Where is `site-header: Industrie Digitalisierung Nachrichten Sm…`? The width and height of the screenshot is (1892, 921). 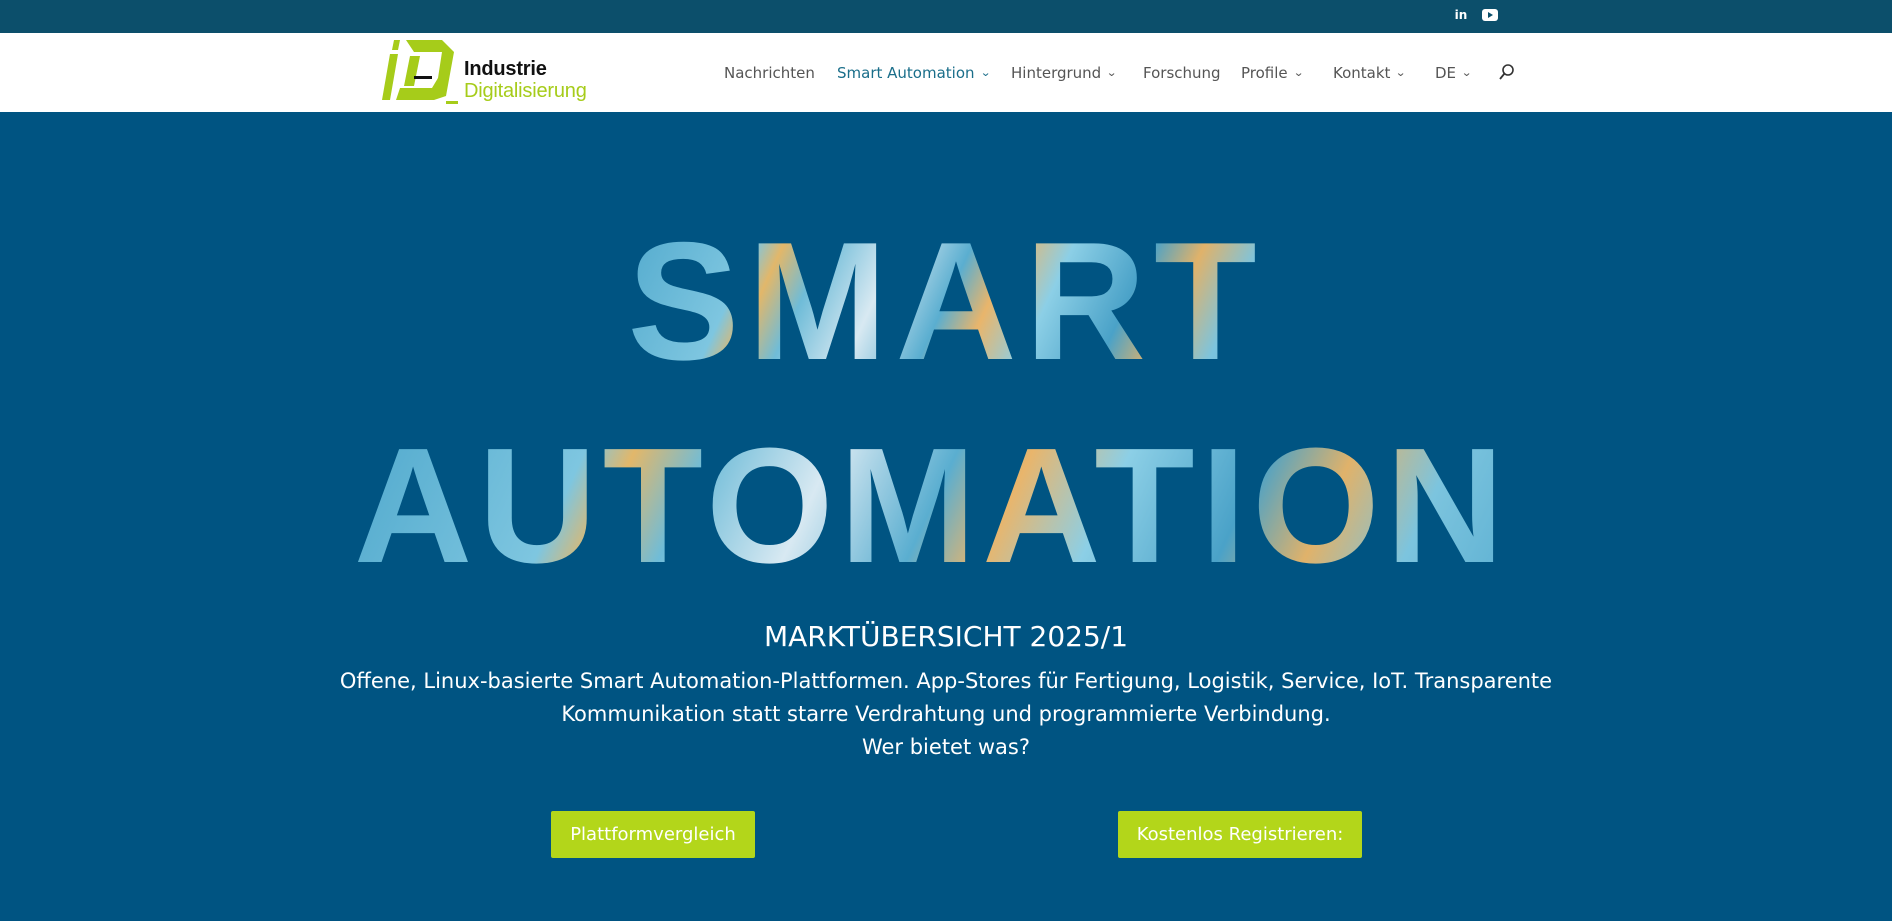 site-header: Industrie Digitalisierung Nachrichten Sm… is located at coordinates (946, 72).